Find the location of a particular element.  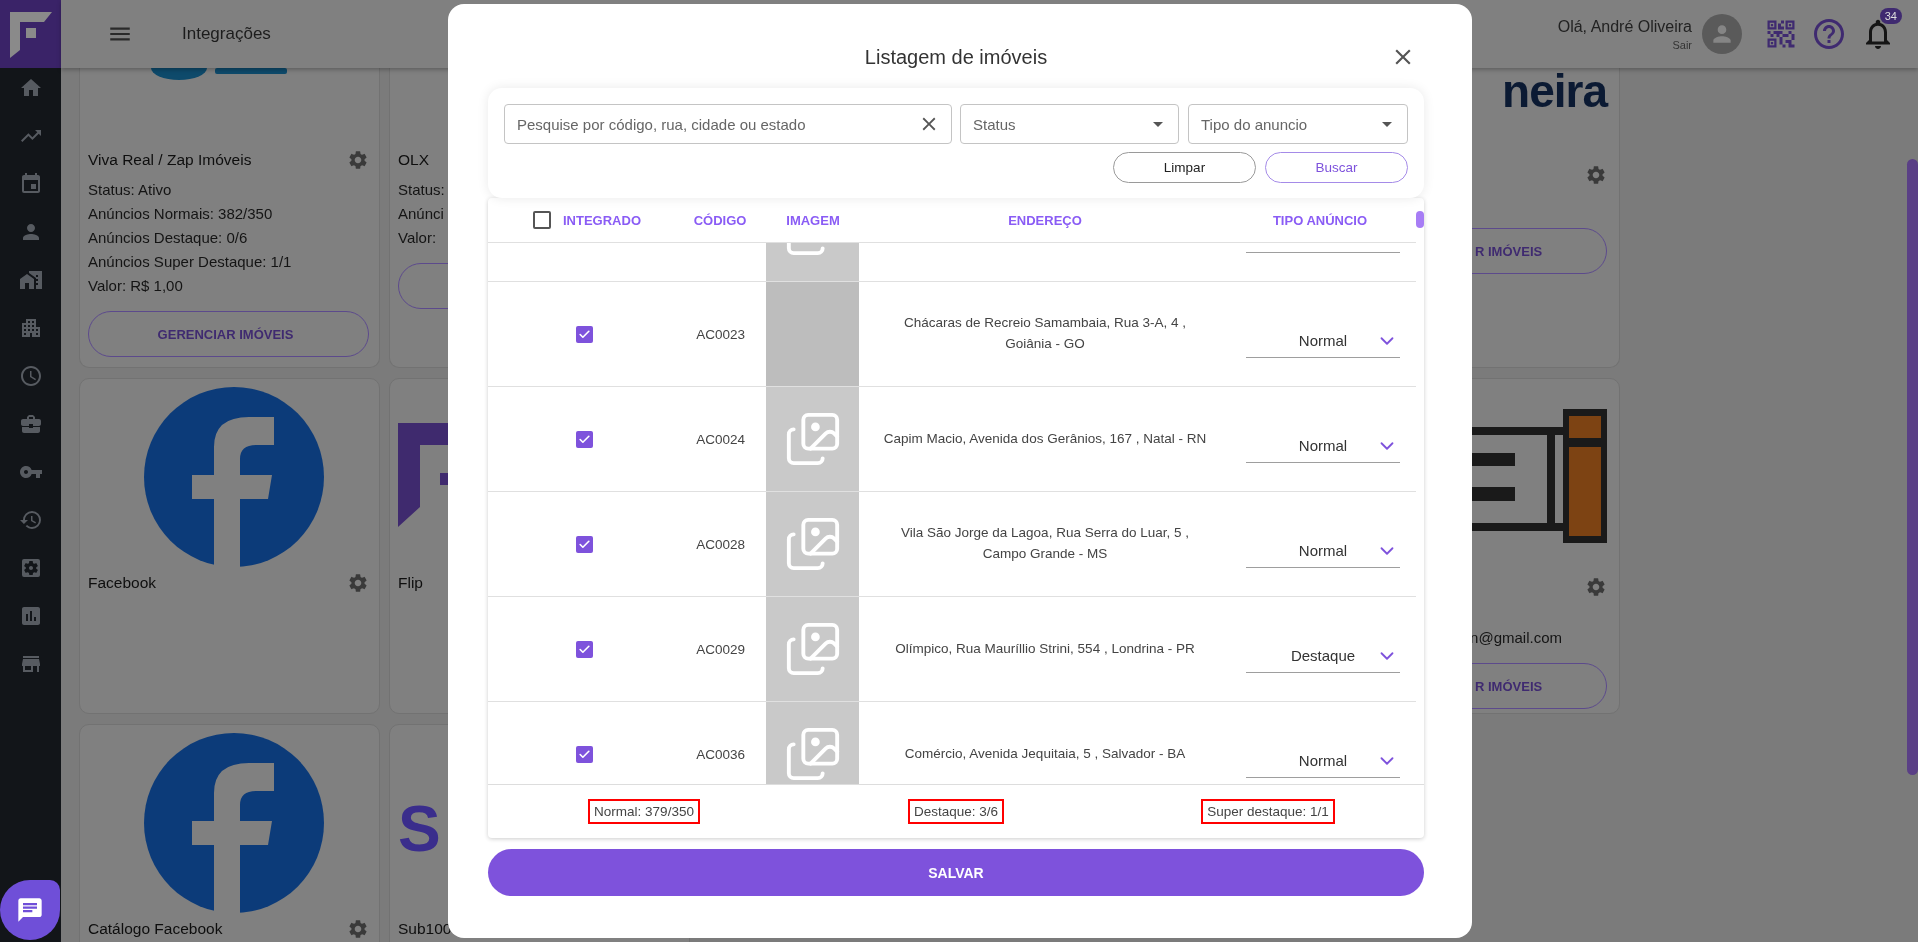

integration-title: Flip is located at coordinates (410, 583).